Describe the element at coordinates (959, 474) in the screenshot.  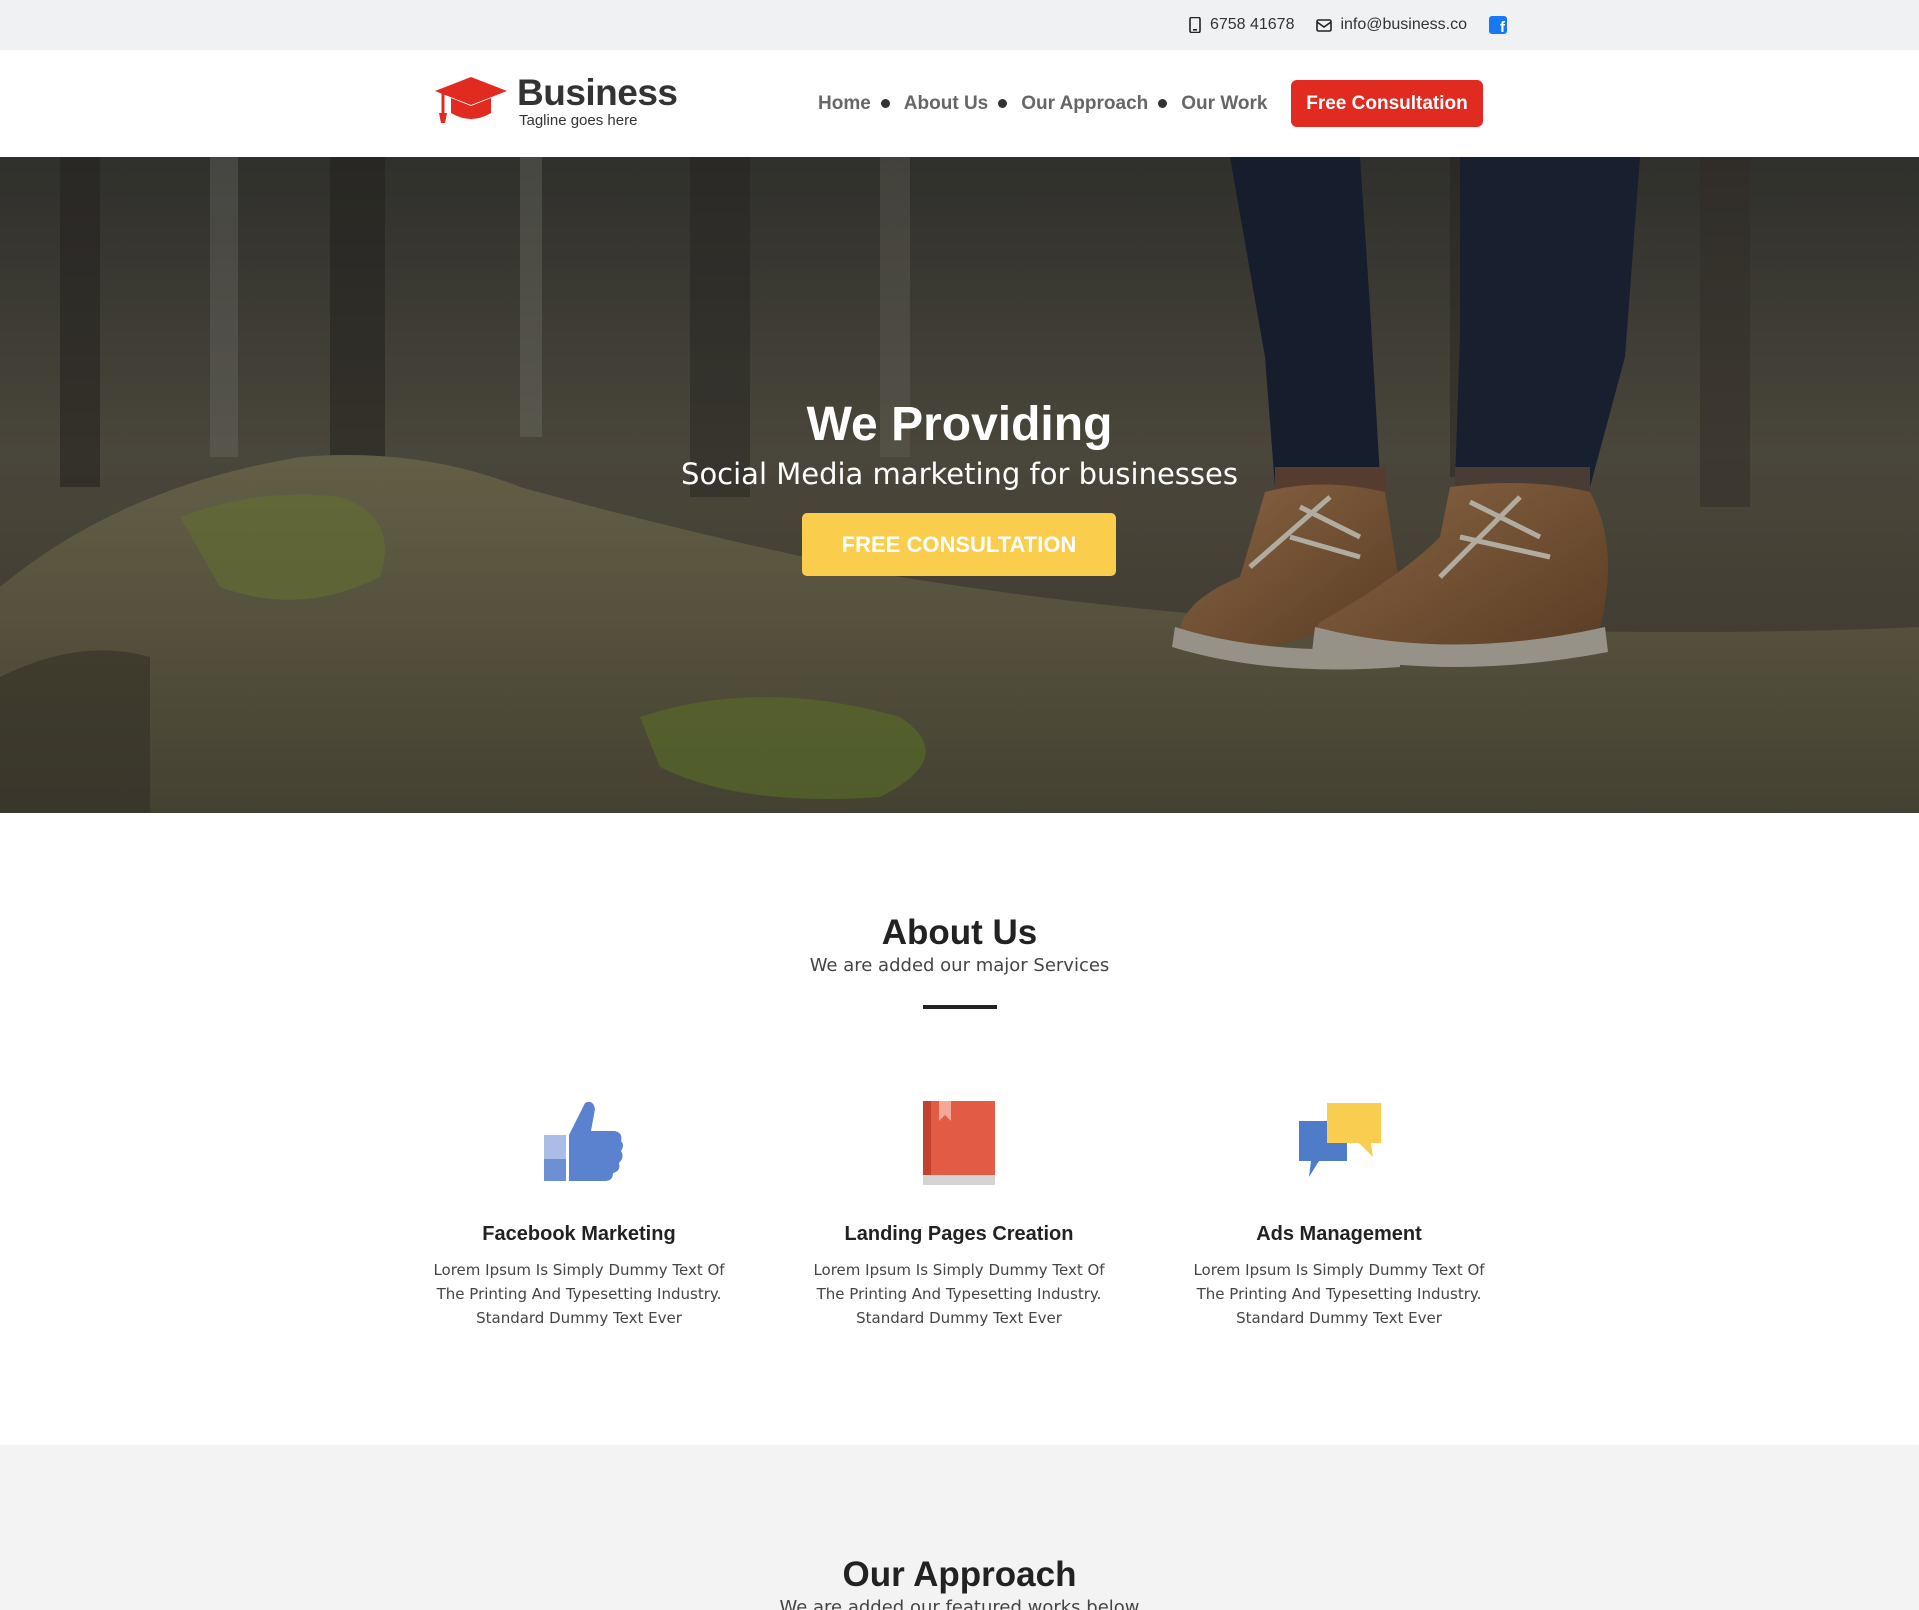
I see `hero-subtitle: Social Media marketing for businesses` at that location.